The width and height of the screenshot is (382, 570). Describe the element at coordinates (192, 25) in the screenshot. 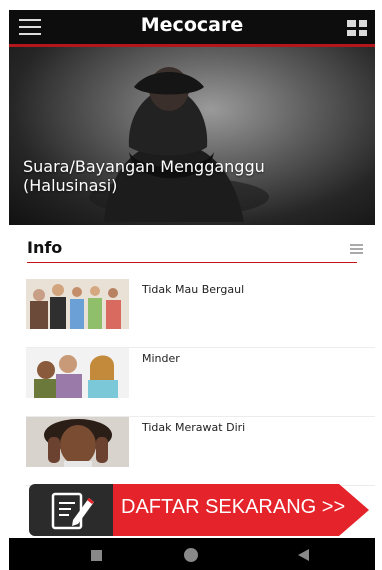

I see `app-title: Mecocare` at that location.